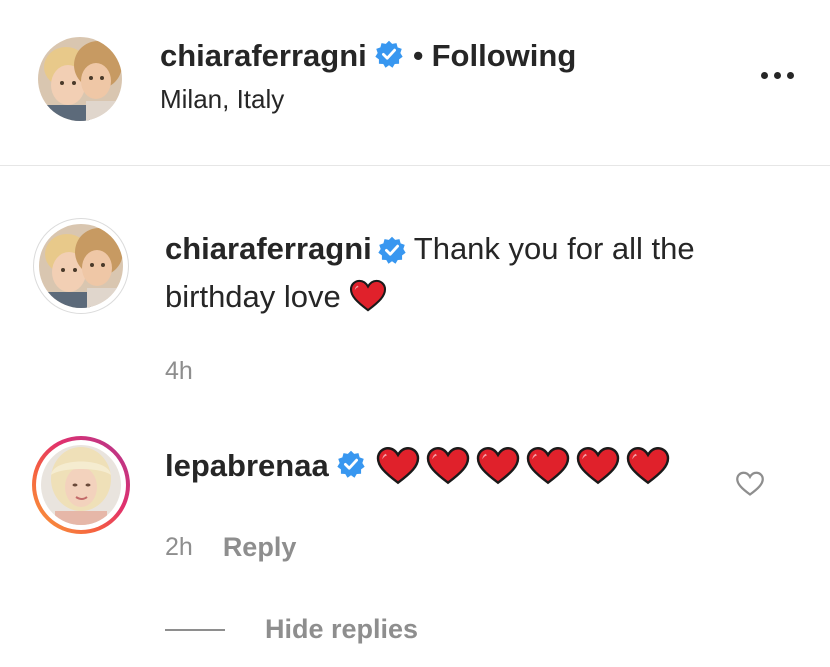 The image size is (830, 667). Describe the element at coordinates (195, 629) in the screenshot. I see `hide-replies-divider` at that location.